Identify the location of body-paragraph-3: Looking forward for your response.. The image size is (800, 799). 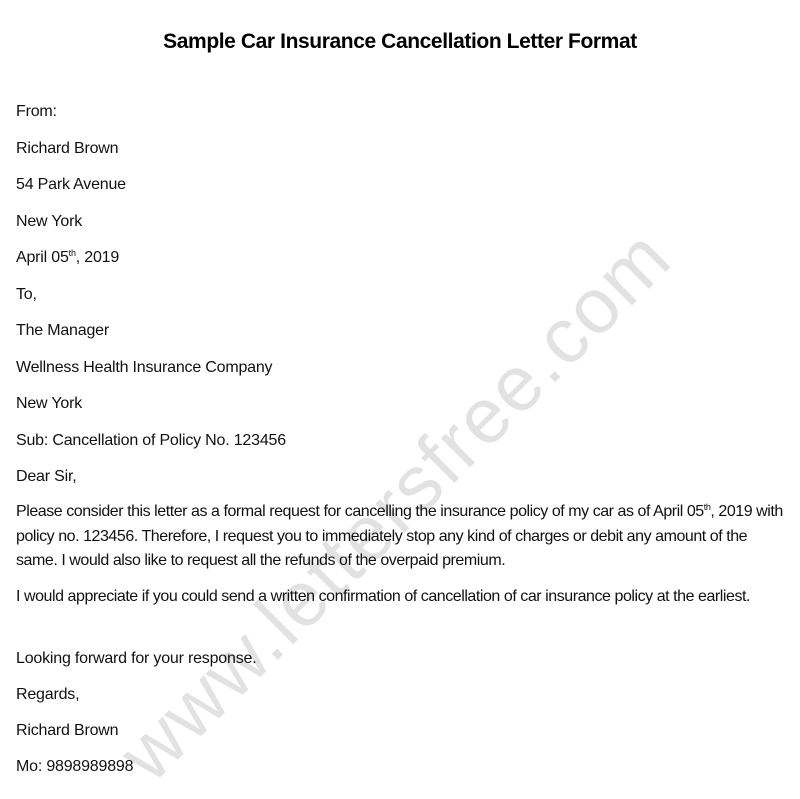
(136, 658).